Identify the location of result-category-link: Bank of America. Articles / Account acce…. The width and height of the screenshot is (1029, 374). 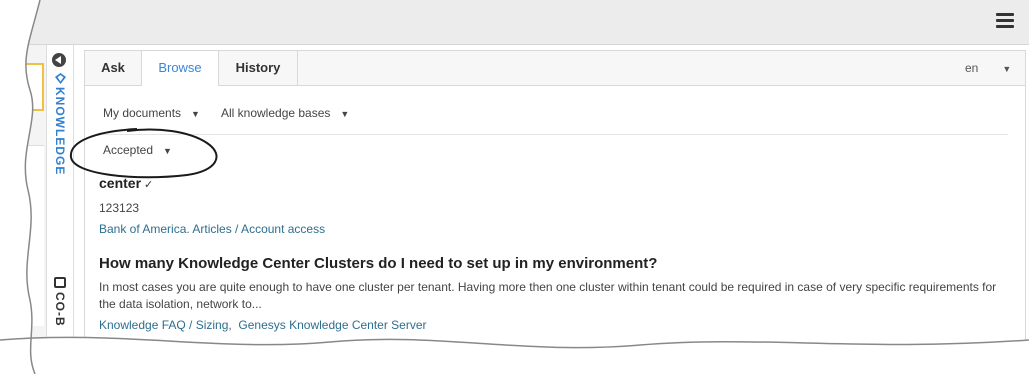
(212, 229).